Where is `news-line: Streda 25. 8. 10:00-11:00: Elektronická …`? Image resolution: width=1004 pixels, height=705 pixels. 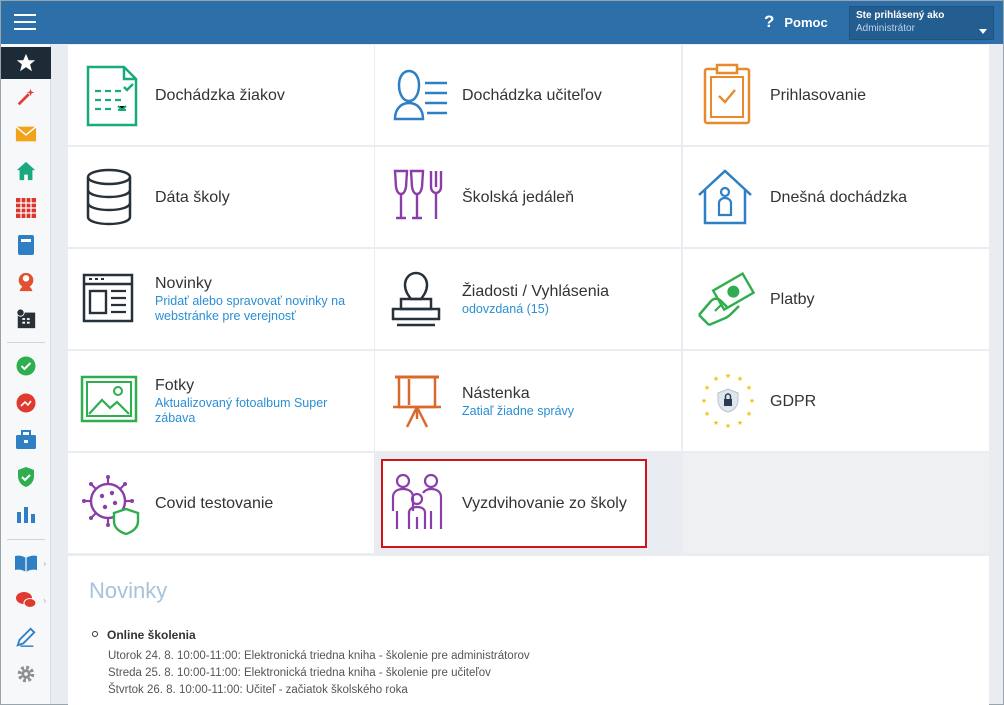 news-line: Streda 25. 8. 10:00-11:00: Elektronická … is located at coordinates (299, 673).